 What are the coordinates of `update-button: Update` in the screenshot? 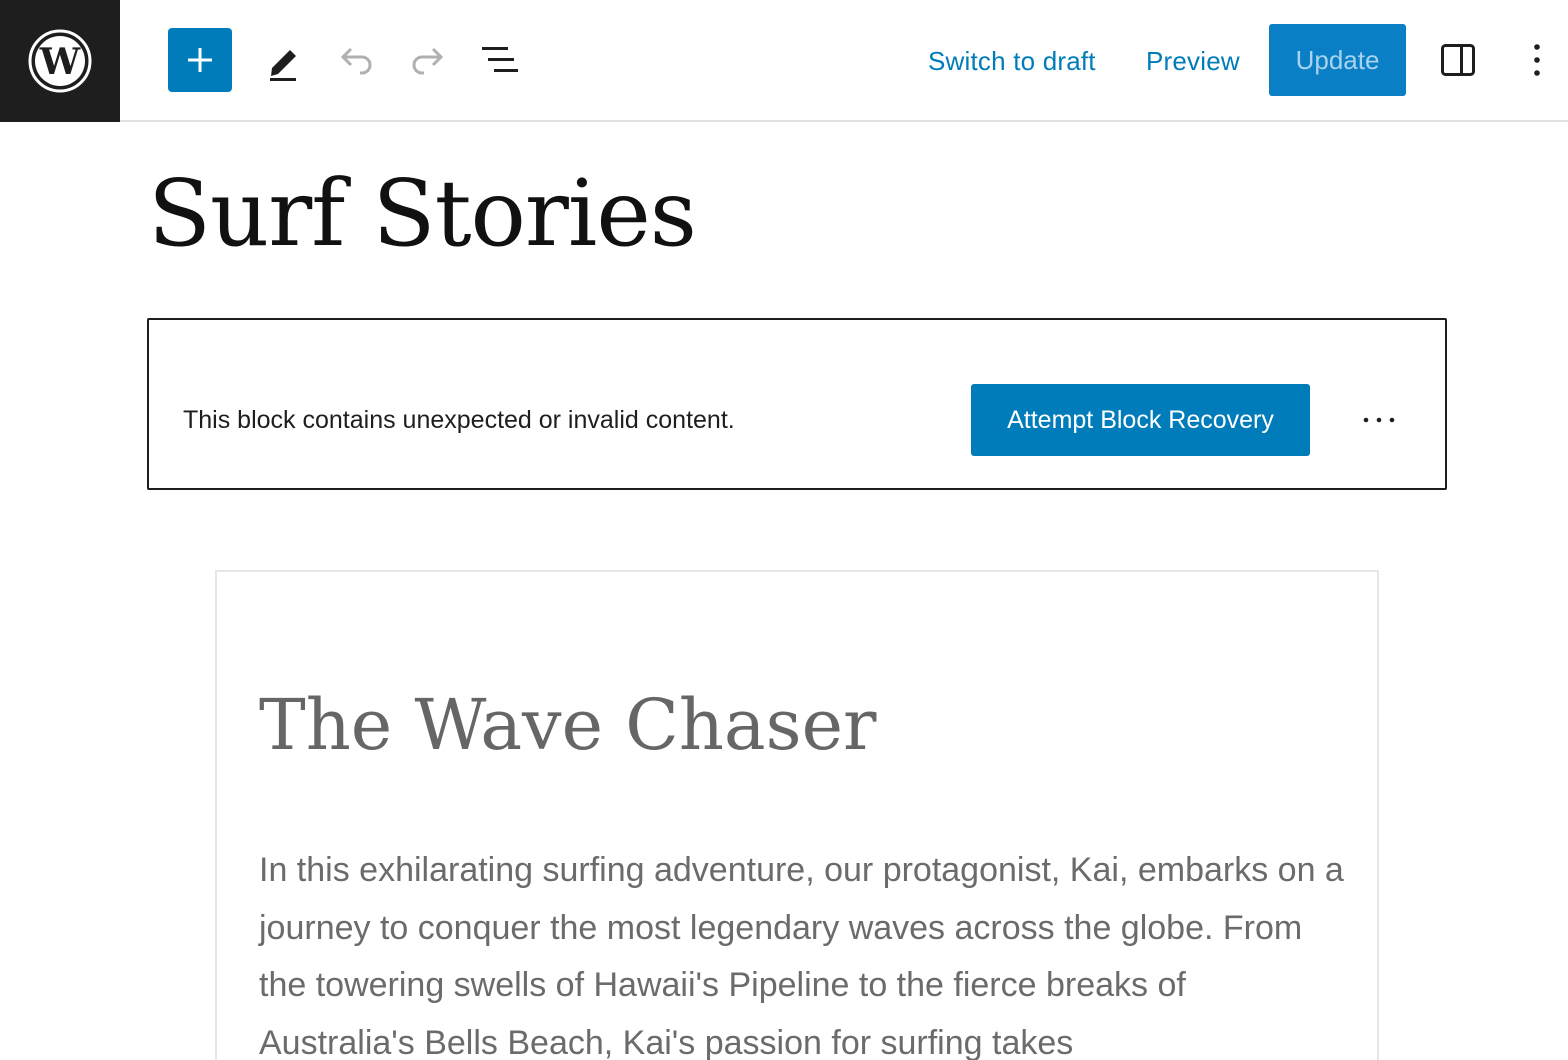 It's located at (1337, 60).